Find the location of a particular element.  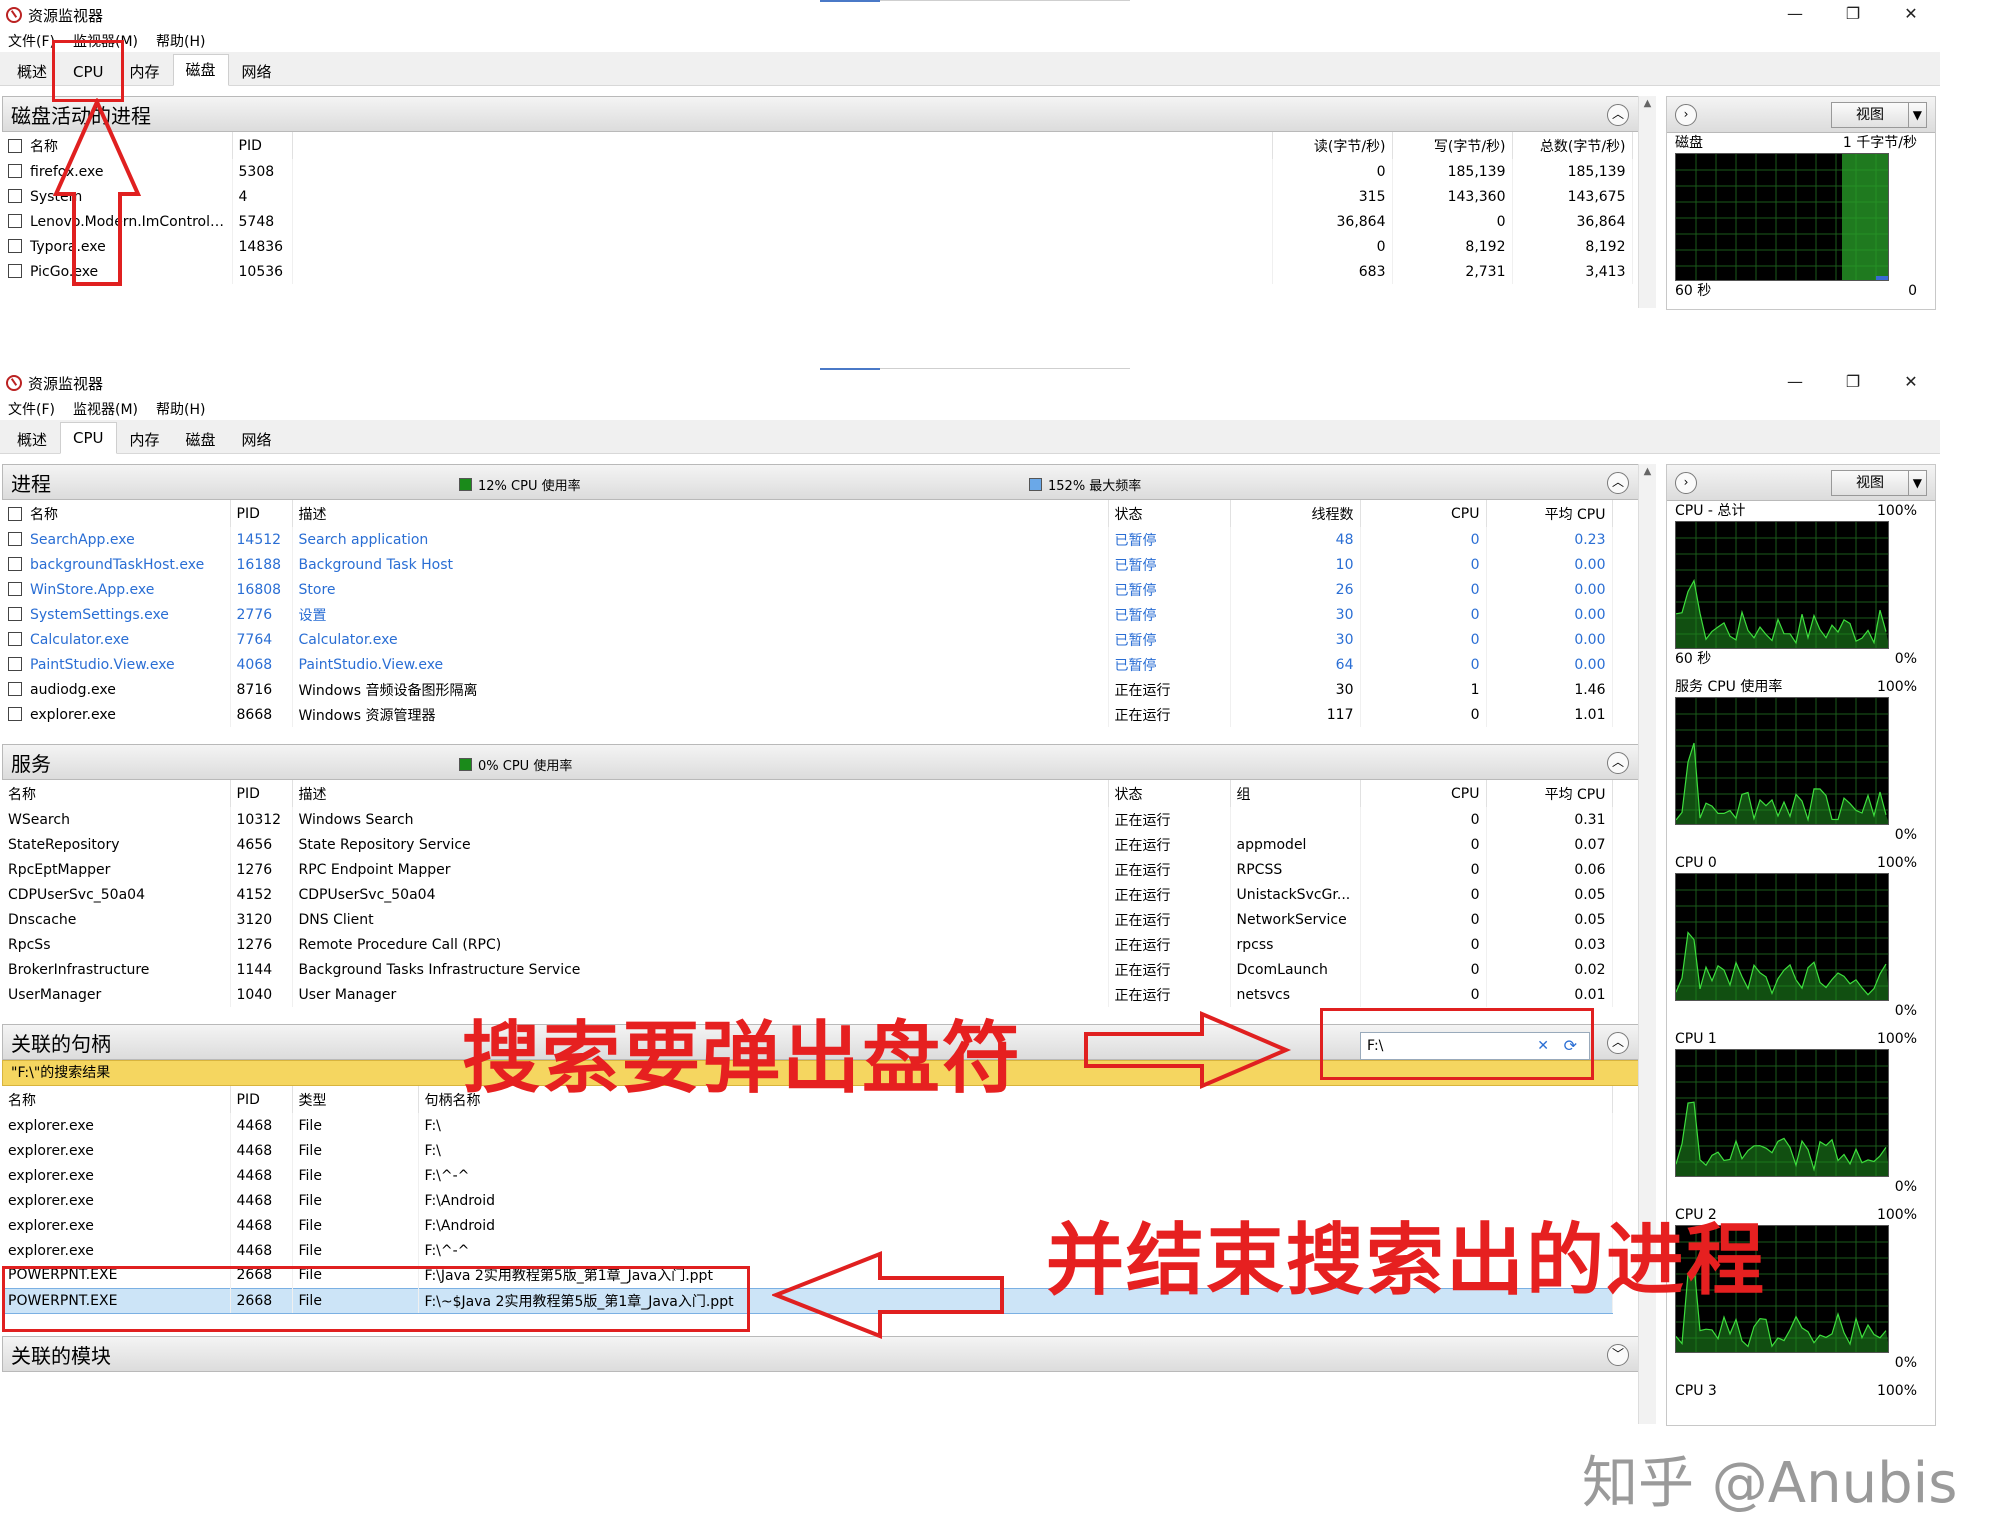

tab-overview: 概述 is located at coordinates (32, 439).